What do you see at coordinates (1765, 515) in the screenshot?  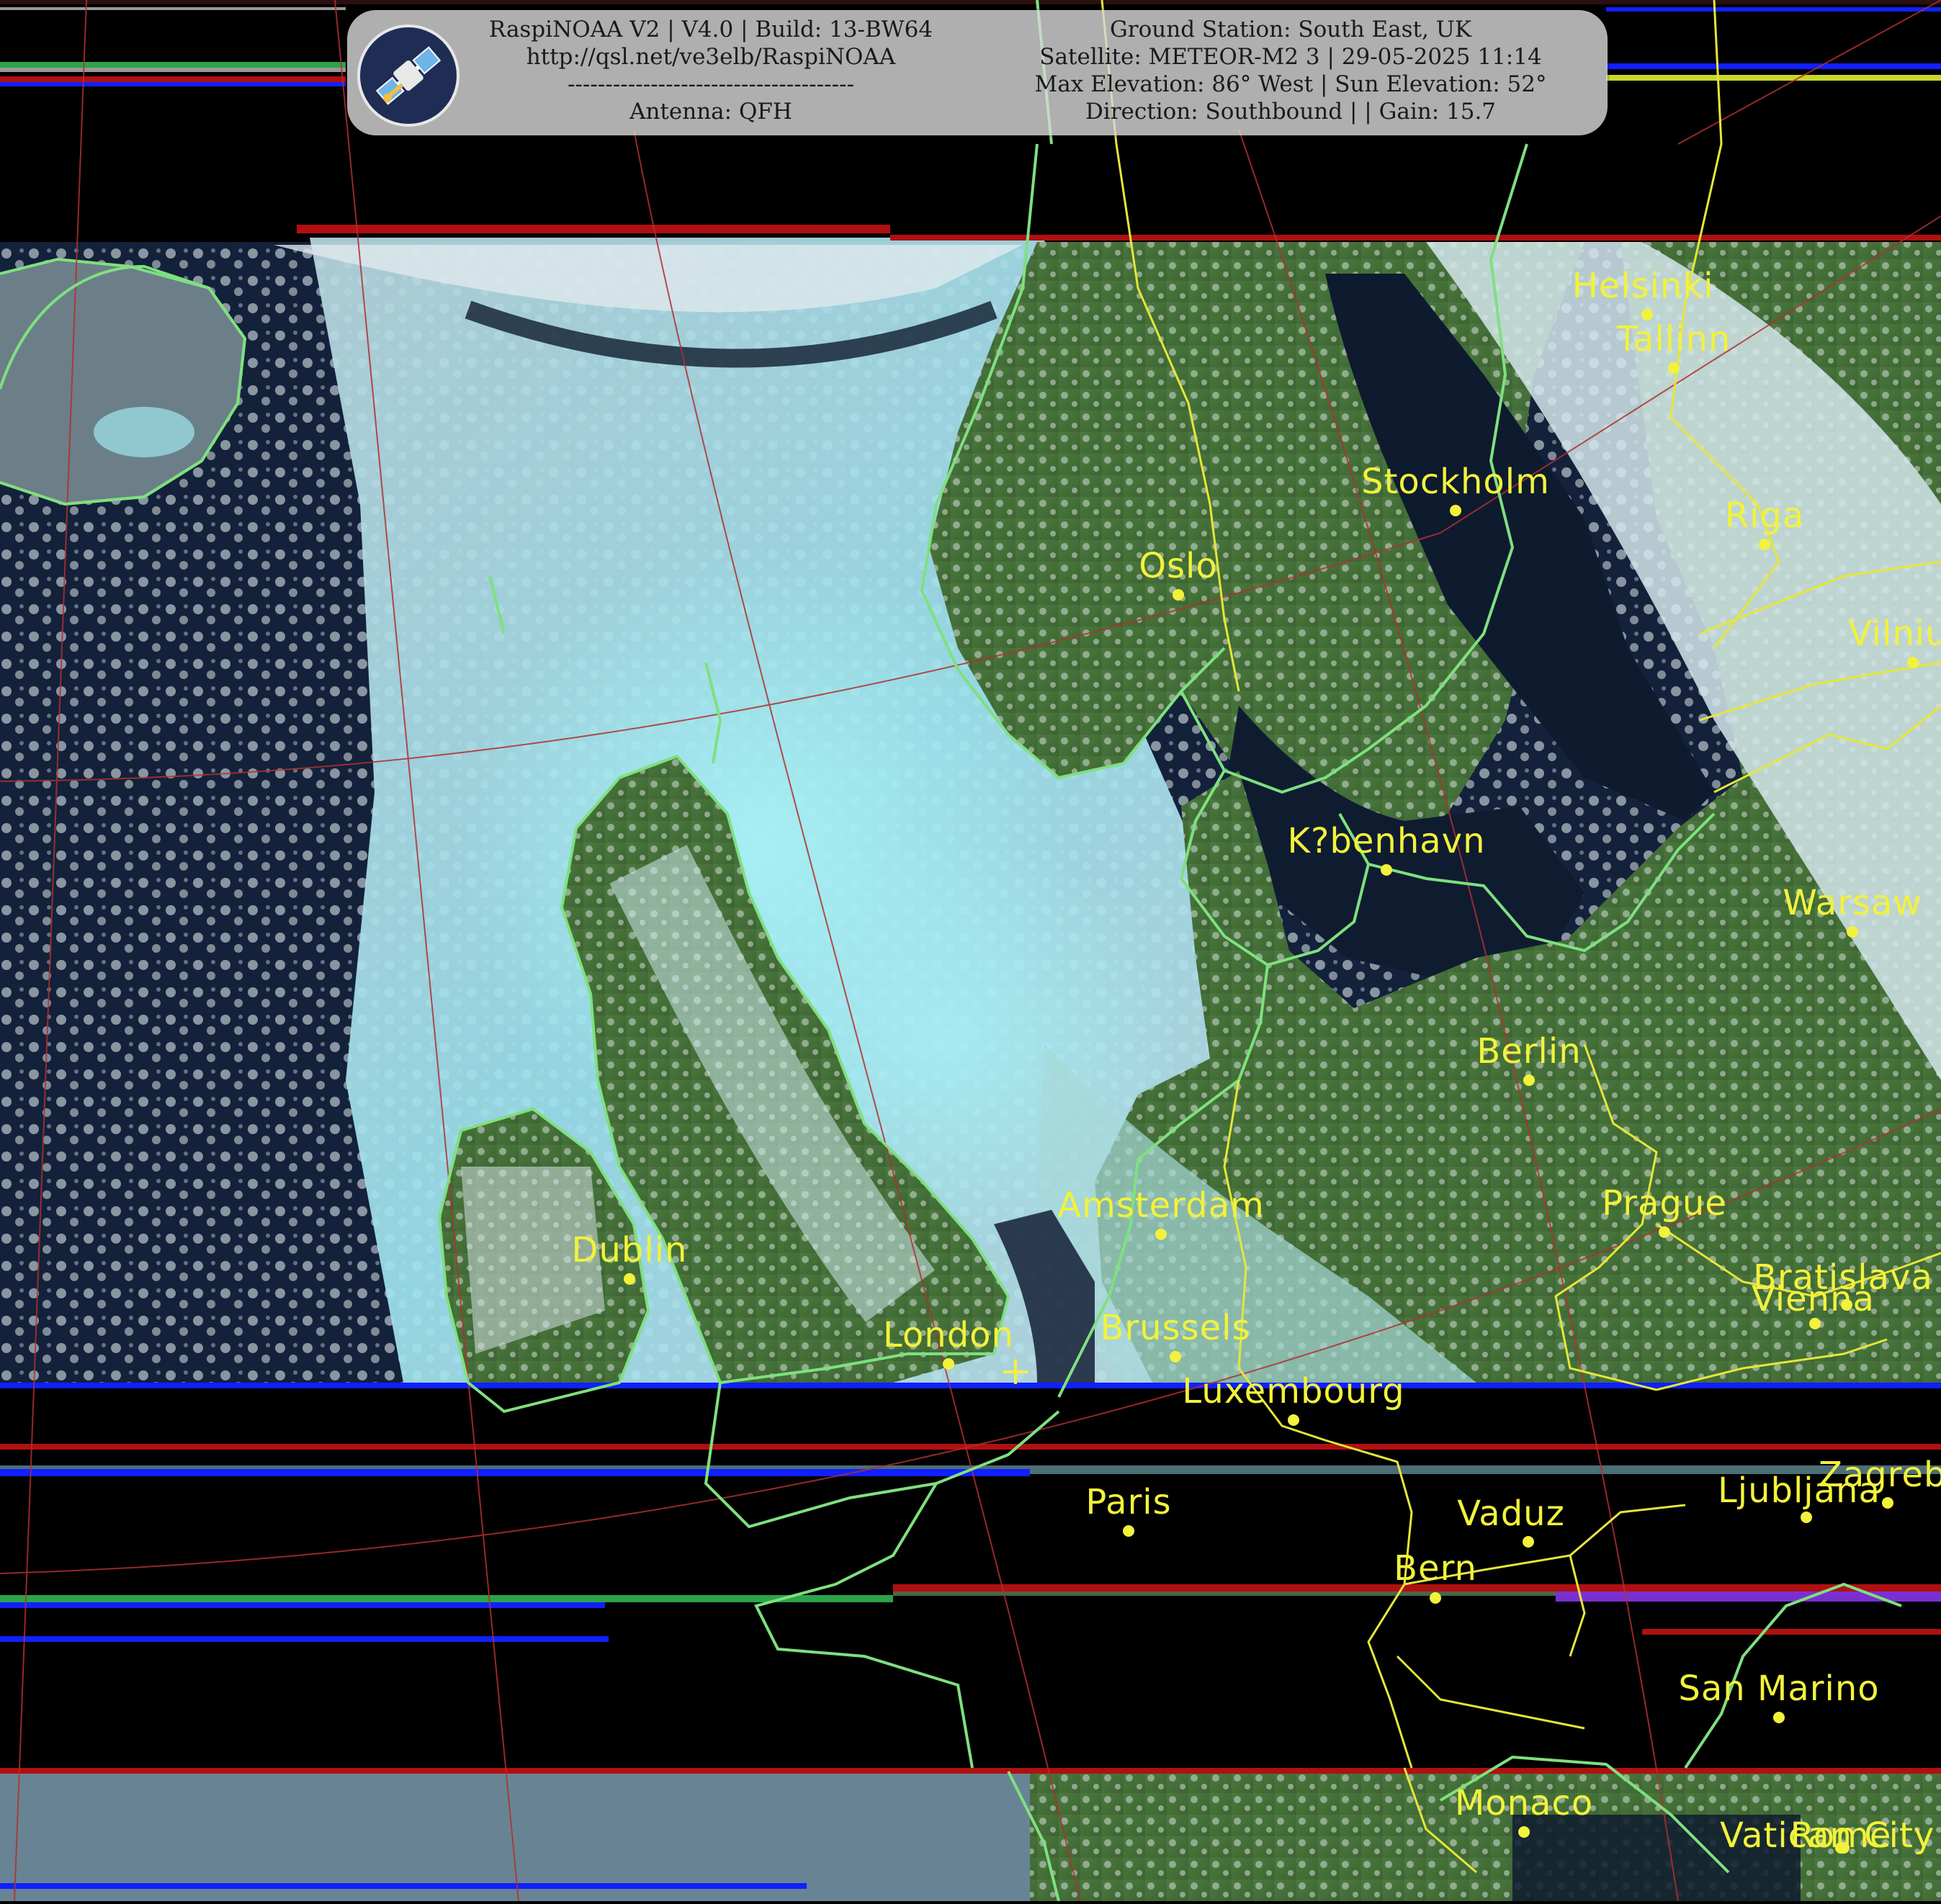 I see `city-label-riga: Riga` at bounding box center [1765, 515].